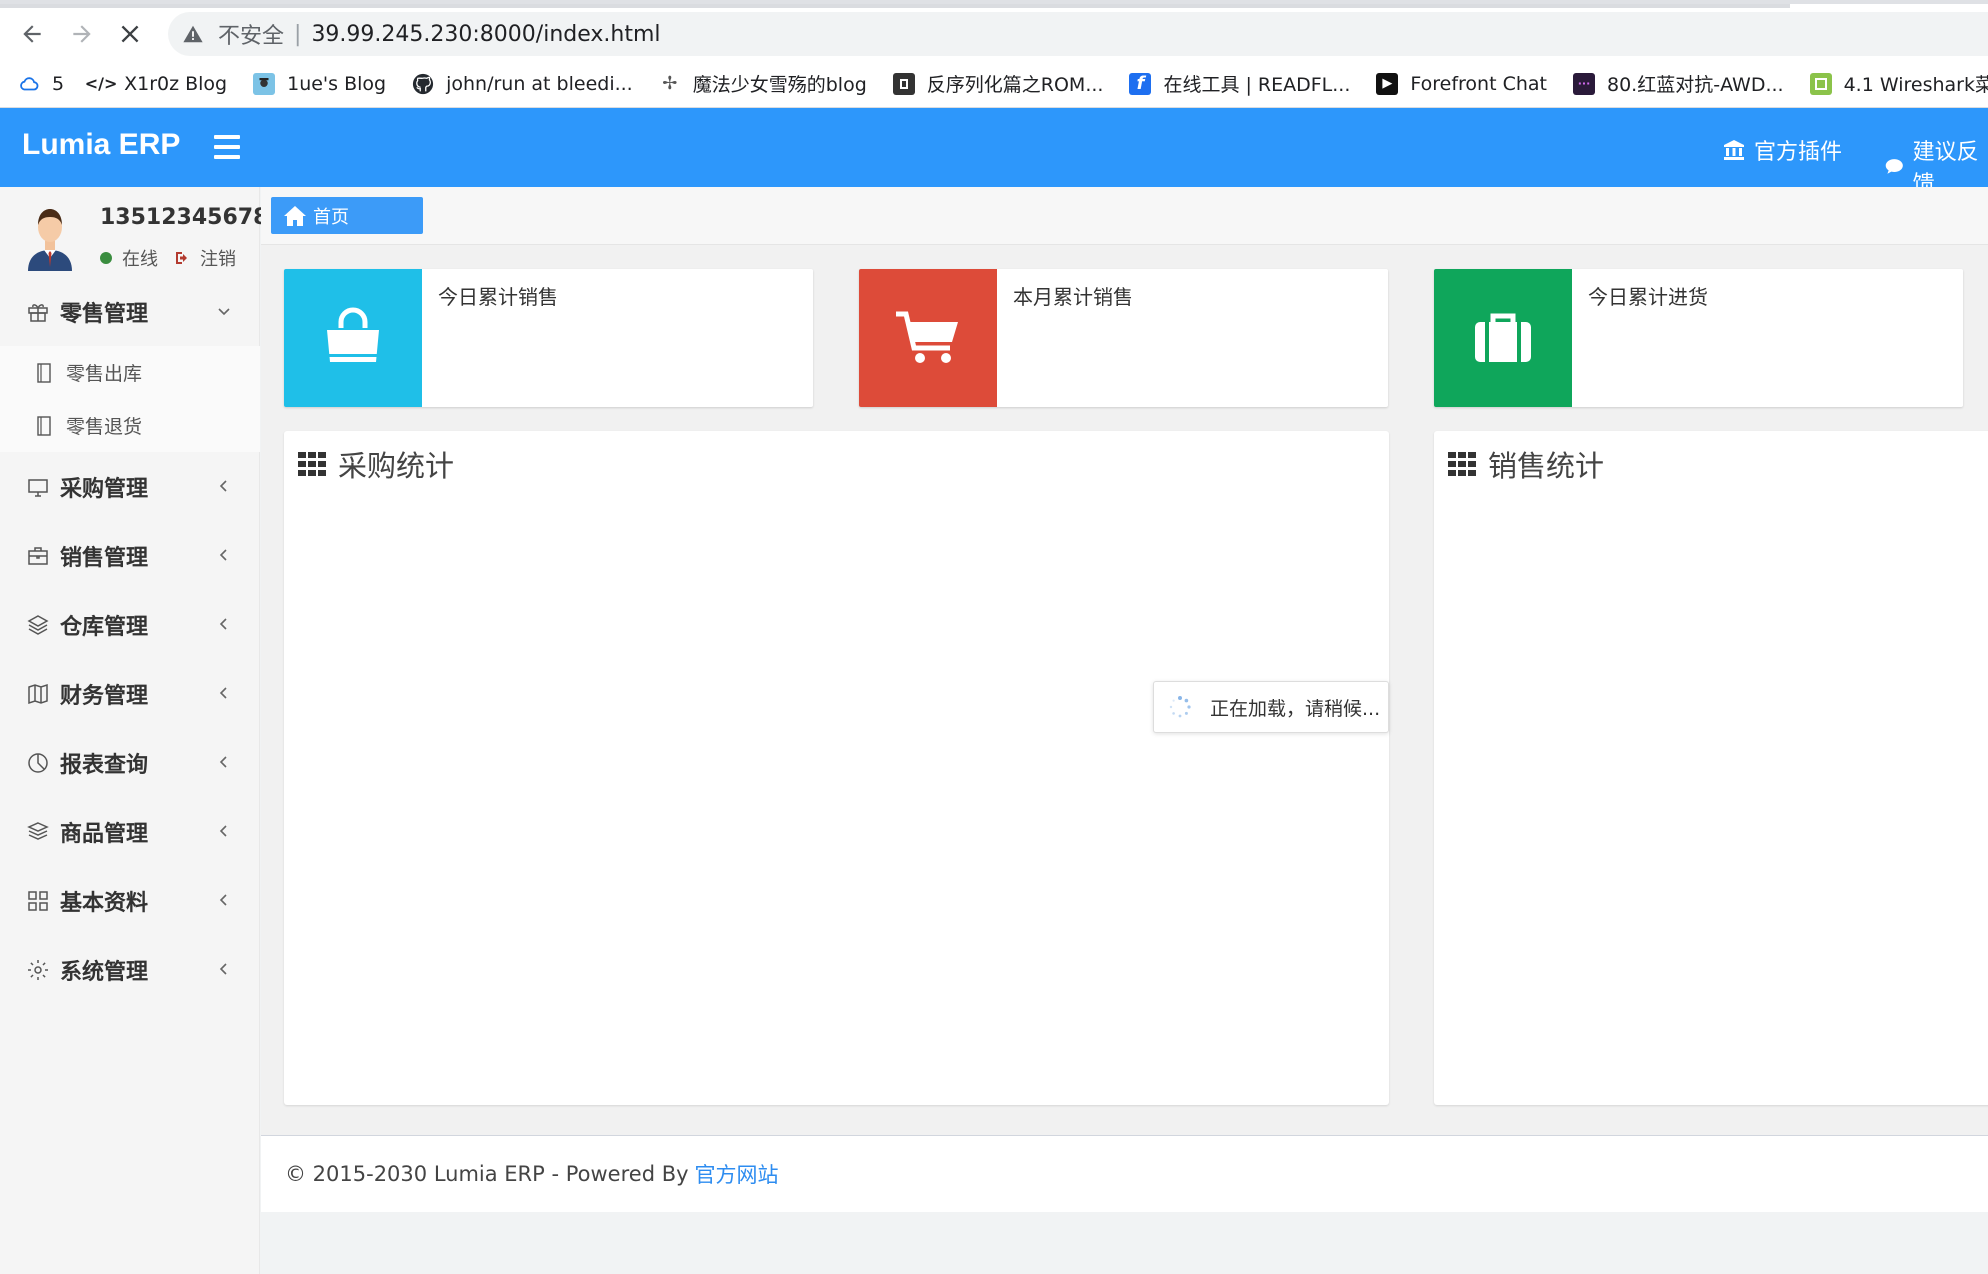  I want to click on info-box-label: 今日累计进货, so click(1648, 297).